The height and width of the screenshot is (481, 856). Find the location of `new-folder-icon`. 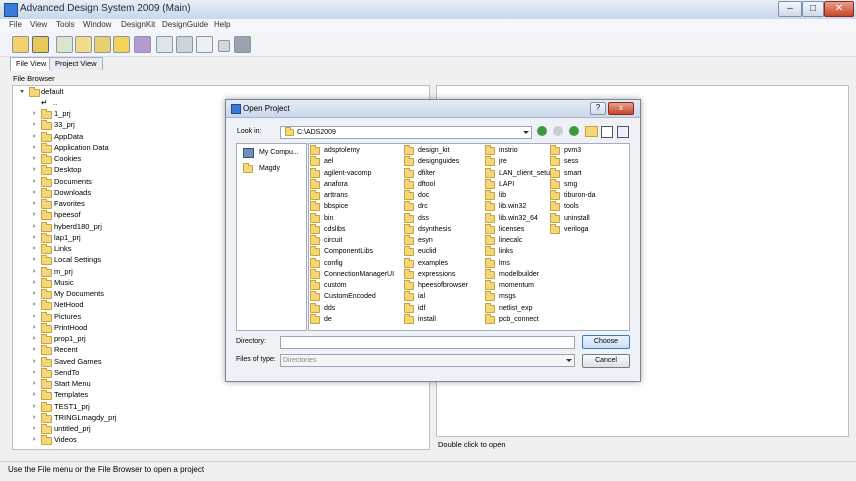

new-folder-icon is located at coordinates (591, 131).